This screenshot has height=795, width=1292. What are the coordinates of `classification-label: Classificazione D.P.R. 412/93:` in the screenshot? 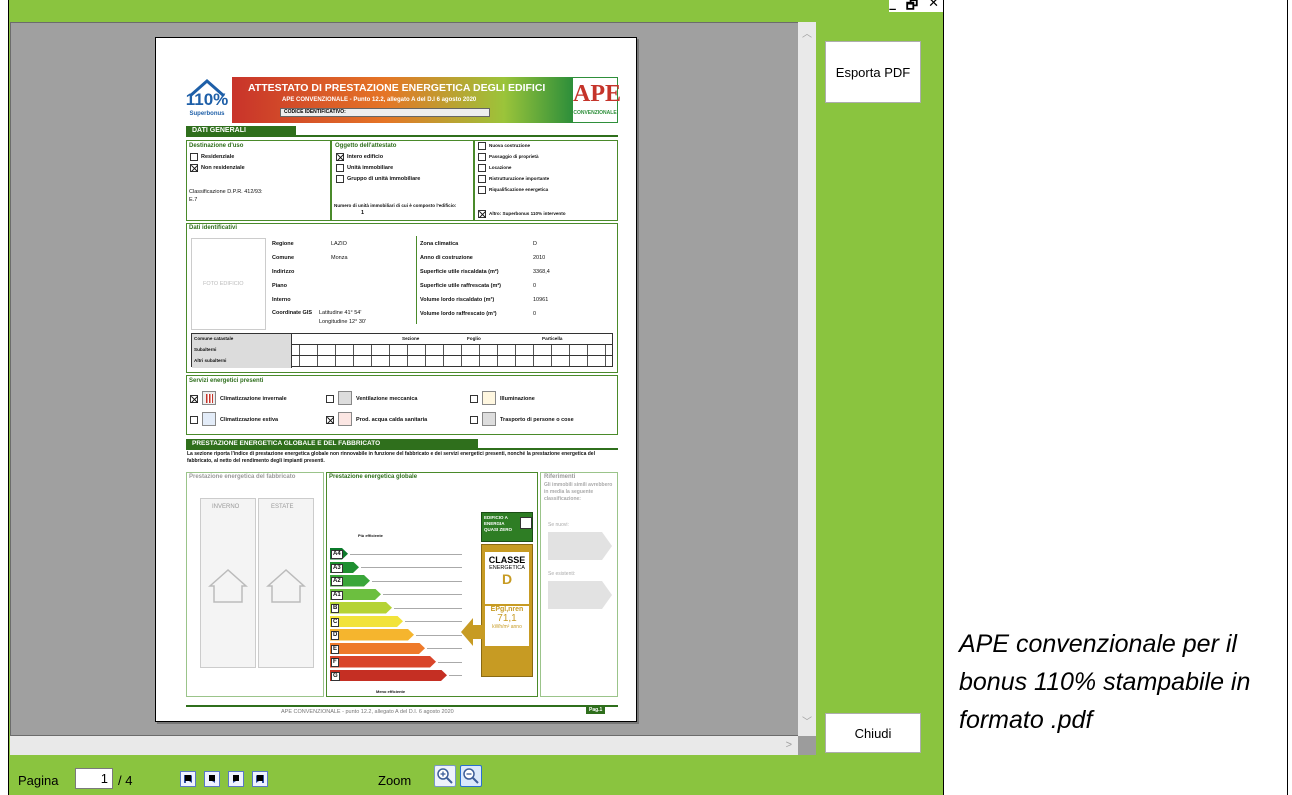 It's located at (226, 192).